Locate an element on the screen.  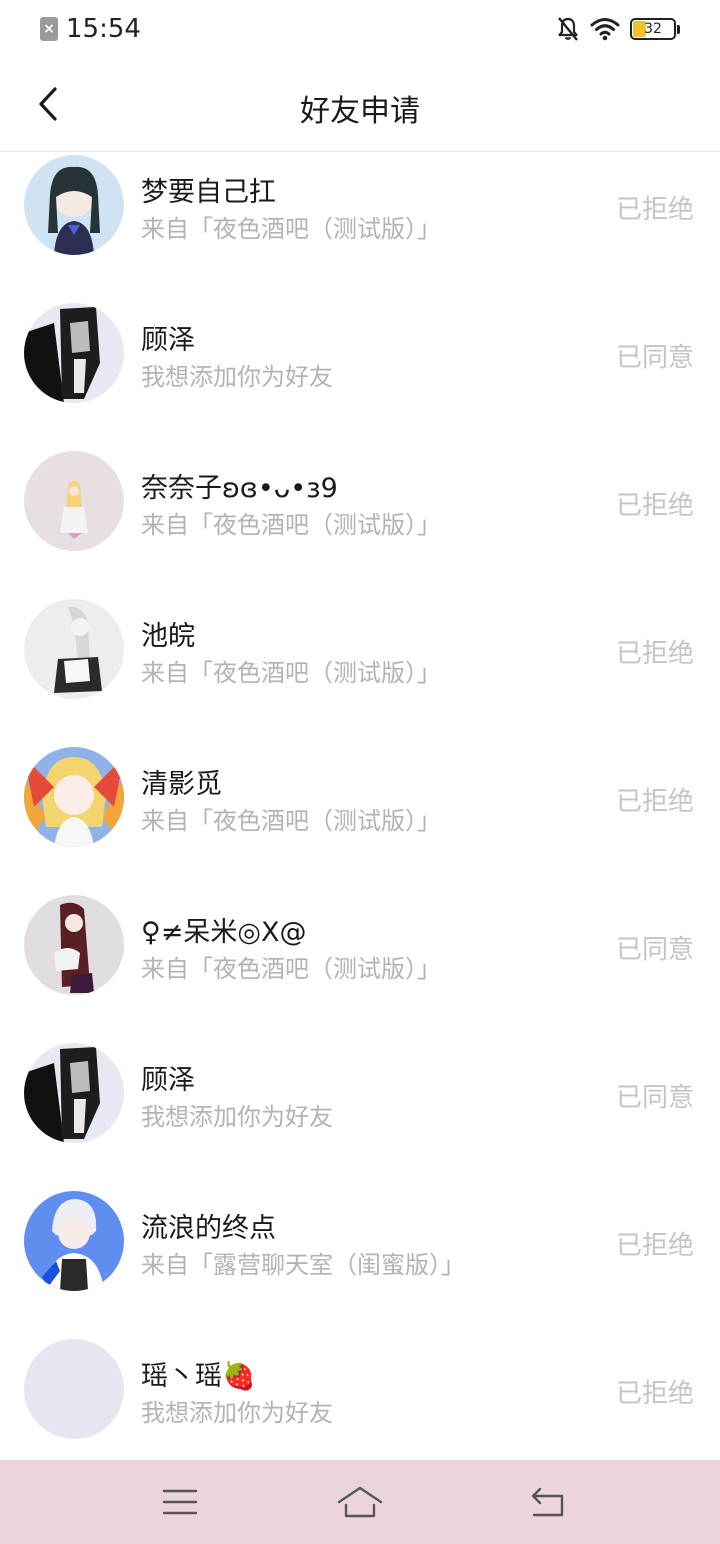
friend-request-item: 奈奈子ʚɞ•ᴗ•ɜ9 来自「夜色酒吧（测试版）」 已拒绝 is located at coordinates (360, 503).